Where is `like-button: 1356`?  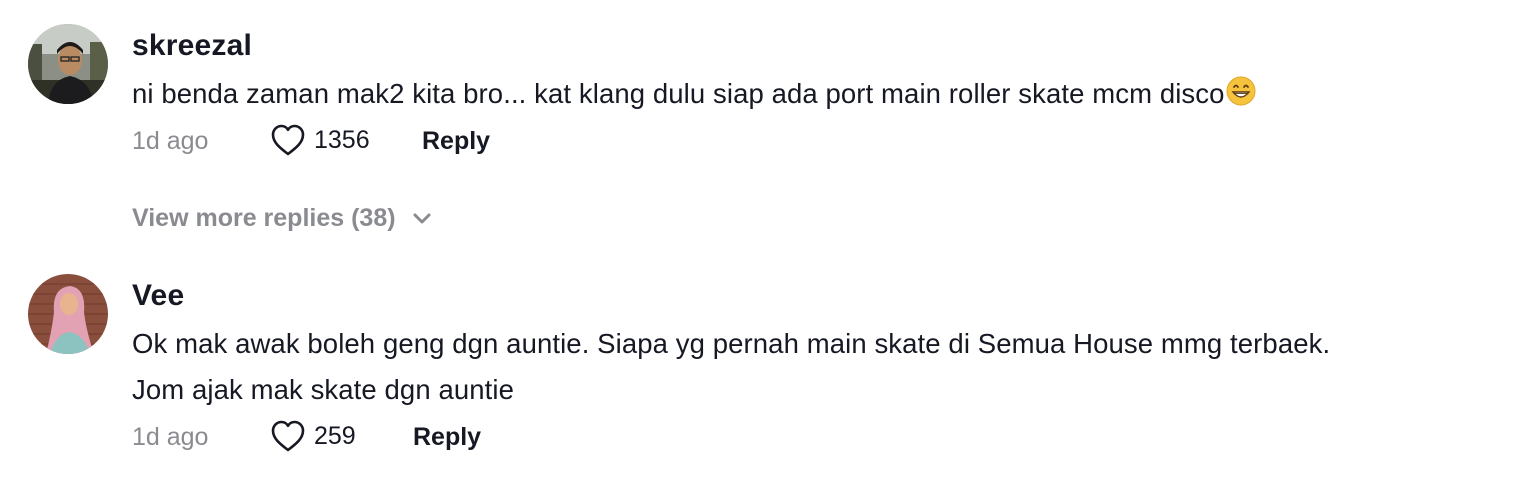 like-button: 1356 is located at coordinates (320, 140).